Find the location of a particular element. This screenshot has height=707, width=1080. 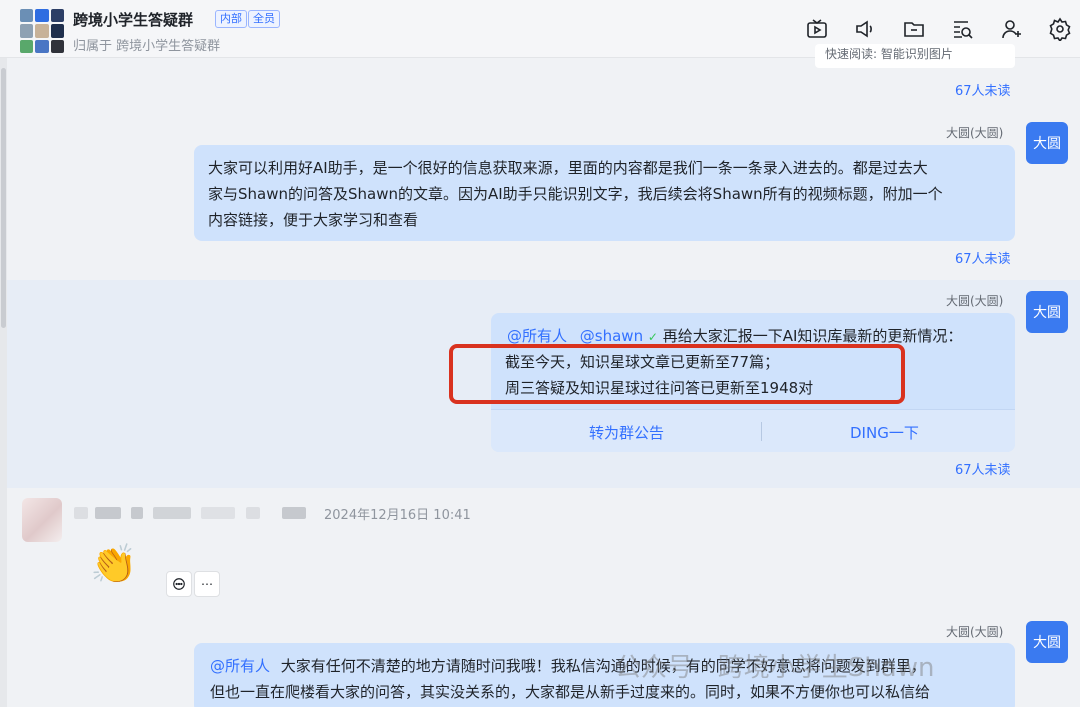

more-icon: ⋯ is located at coordinates (207, 584).